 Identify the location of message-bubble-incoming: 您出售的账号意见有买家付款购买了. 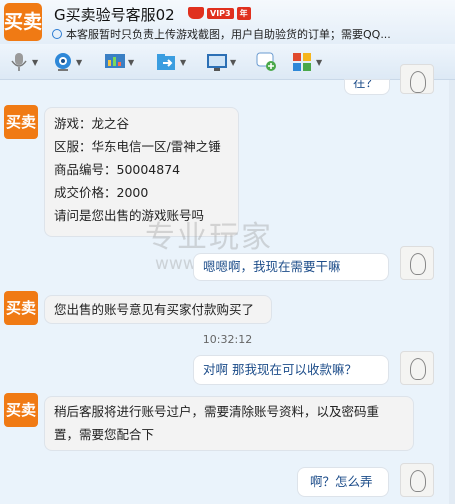
(158, 309).